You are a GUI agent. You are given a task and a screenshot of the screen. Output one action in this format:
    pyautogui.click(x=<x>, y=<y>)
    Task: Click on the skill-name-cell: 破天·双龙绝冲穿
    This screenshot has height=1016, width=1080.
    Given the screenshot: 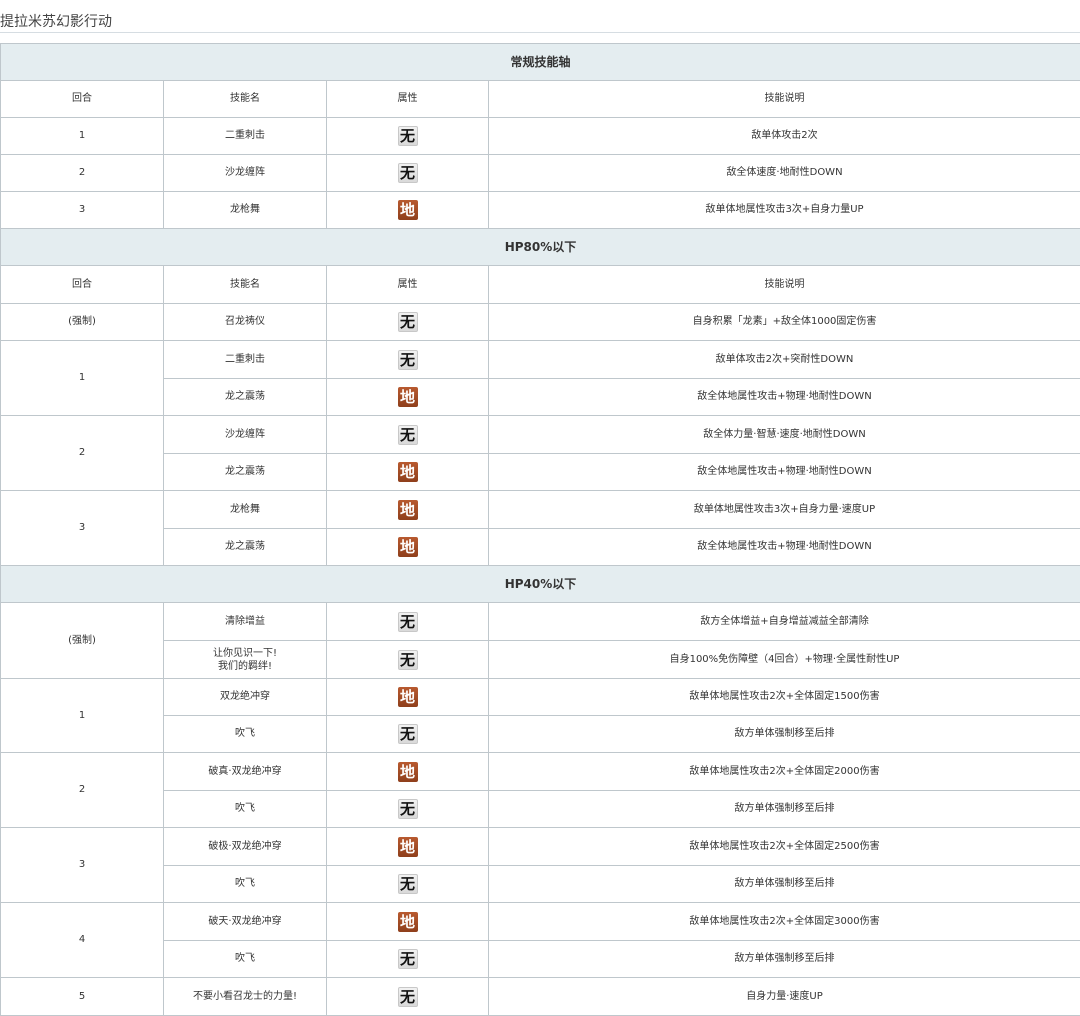 What is the action you would take?
    pyautogui.click(x=245, y=922)
    